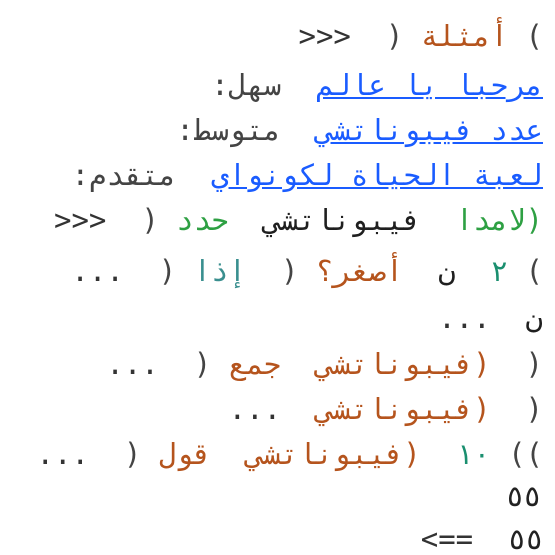 The height and width of the screenshot is (555, 555). Describe the element at coordinates (499, 220) in the screenshot. I see `keyword-lambda: (لامدا` at that location.